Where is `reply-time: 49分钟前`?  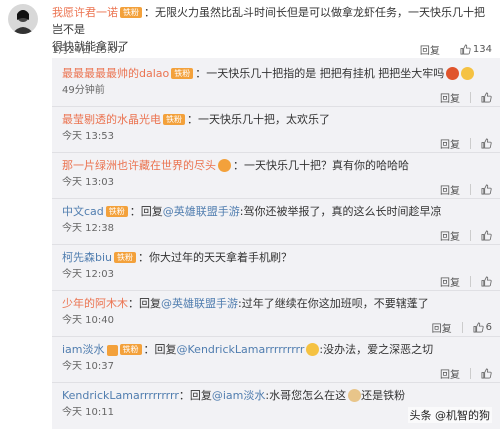
reply-time: 49分钟前 is located at coordinates (83, 90).